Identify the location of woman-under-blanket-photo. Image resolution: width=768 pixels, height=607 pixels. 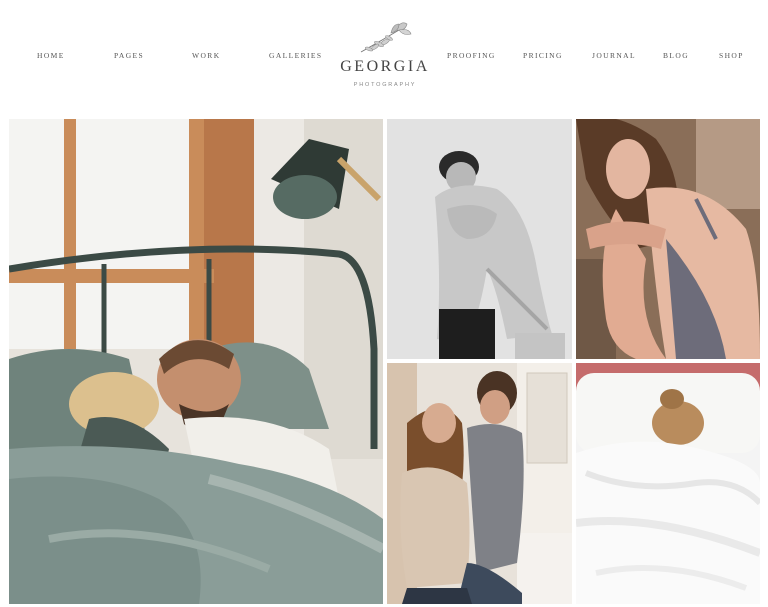
(668, 483).